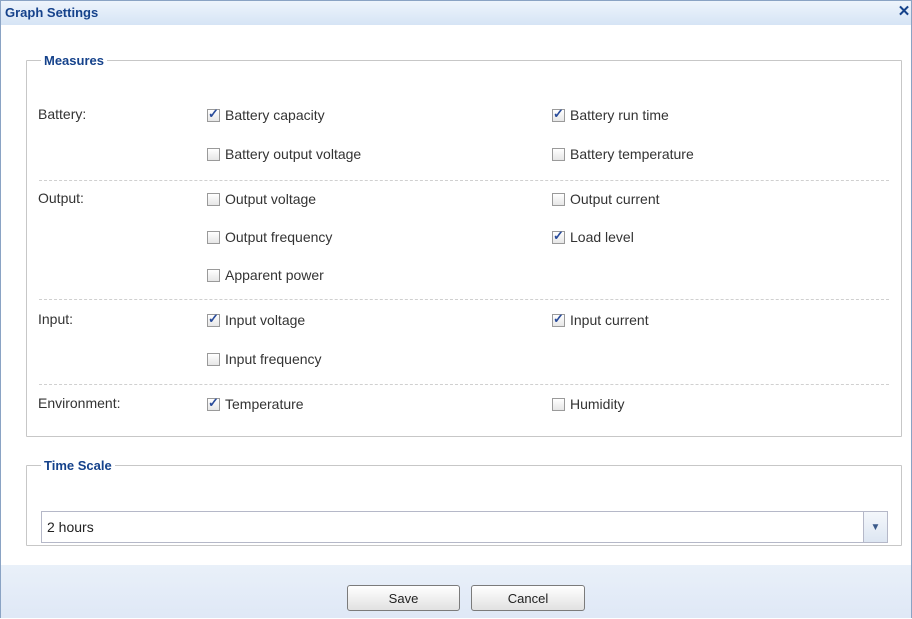 Image resolution: width=912 pixels, height=619 pixels. I want to click on checkbox-battery-capacity: Battery capacity, so click(266, 115).